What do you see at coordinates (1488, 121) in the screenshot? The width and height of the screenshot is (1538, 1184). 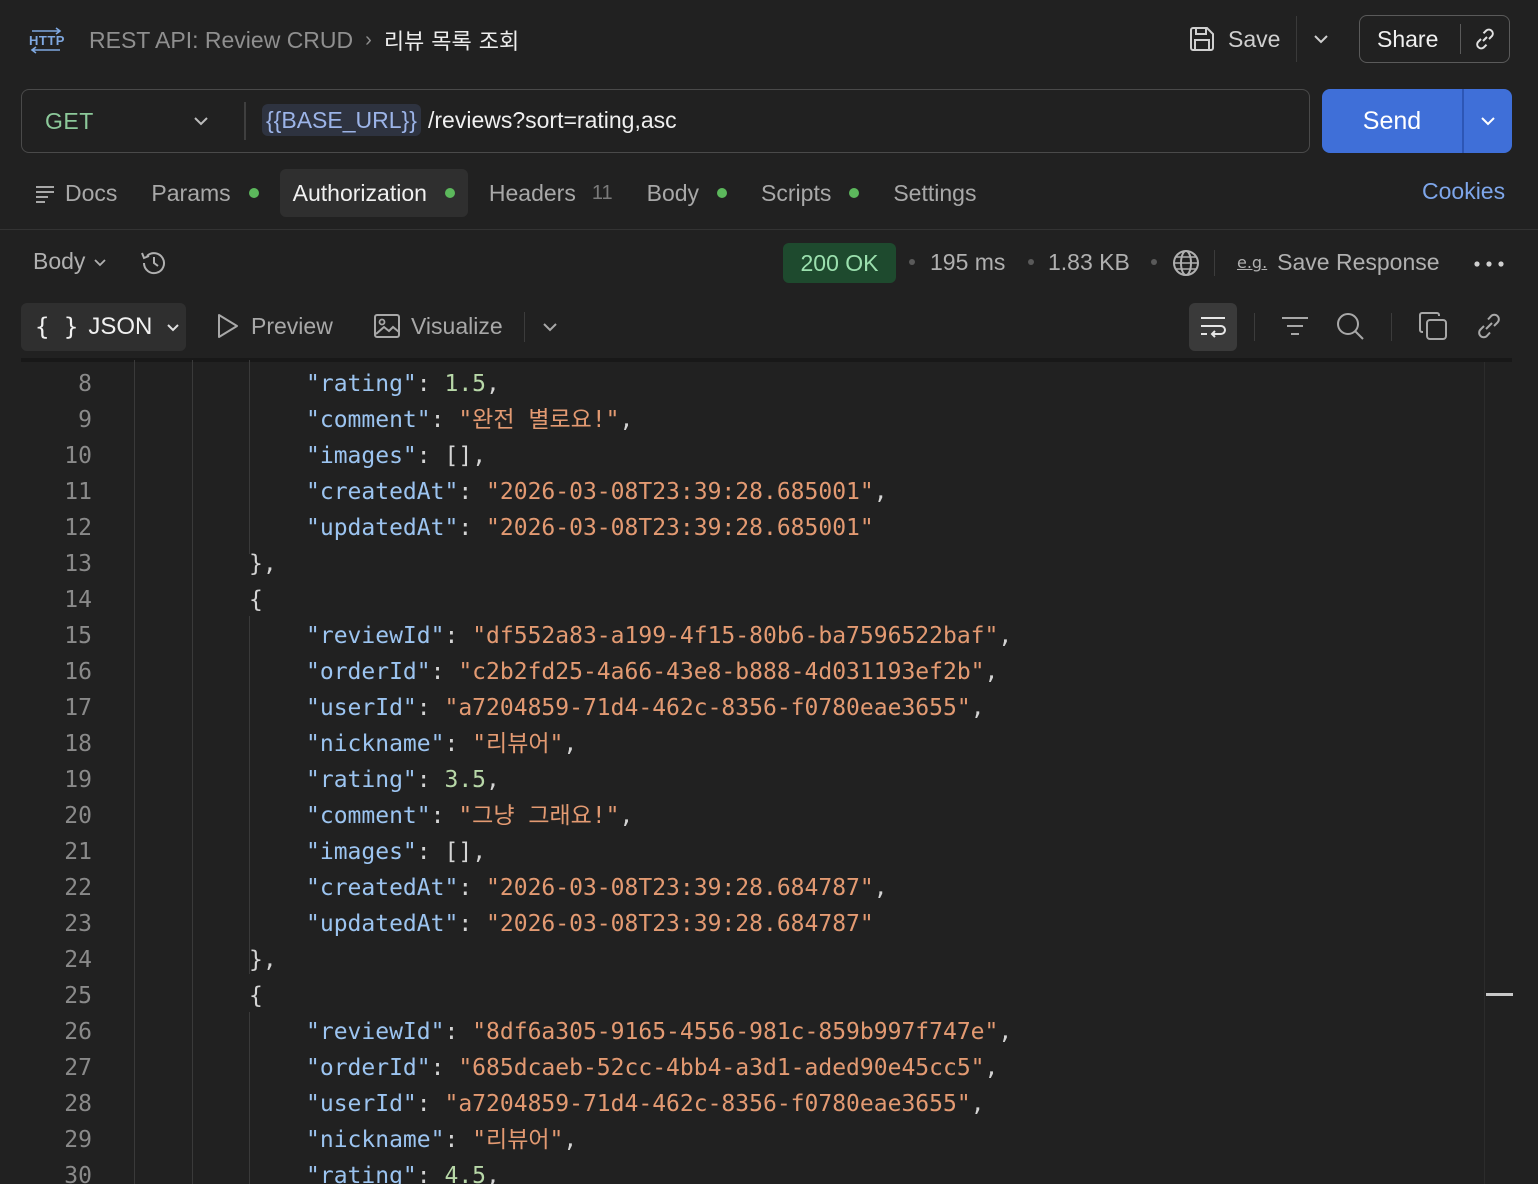 I see `send-options-chevron-icon` at bounding box center [1488, 121].